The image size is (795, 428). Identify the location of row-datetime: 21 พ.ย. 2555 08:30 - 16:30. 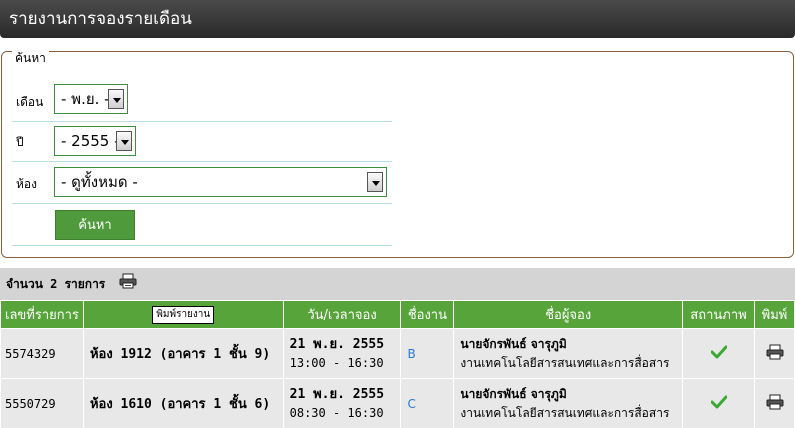
(342, 403).